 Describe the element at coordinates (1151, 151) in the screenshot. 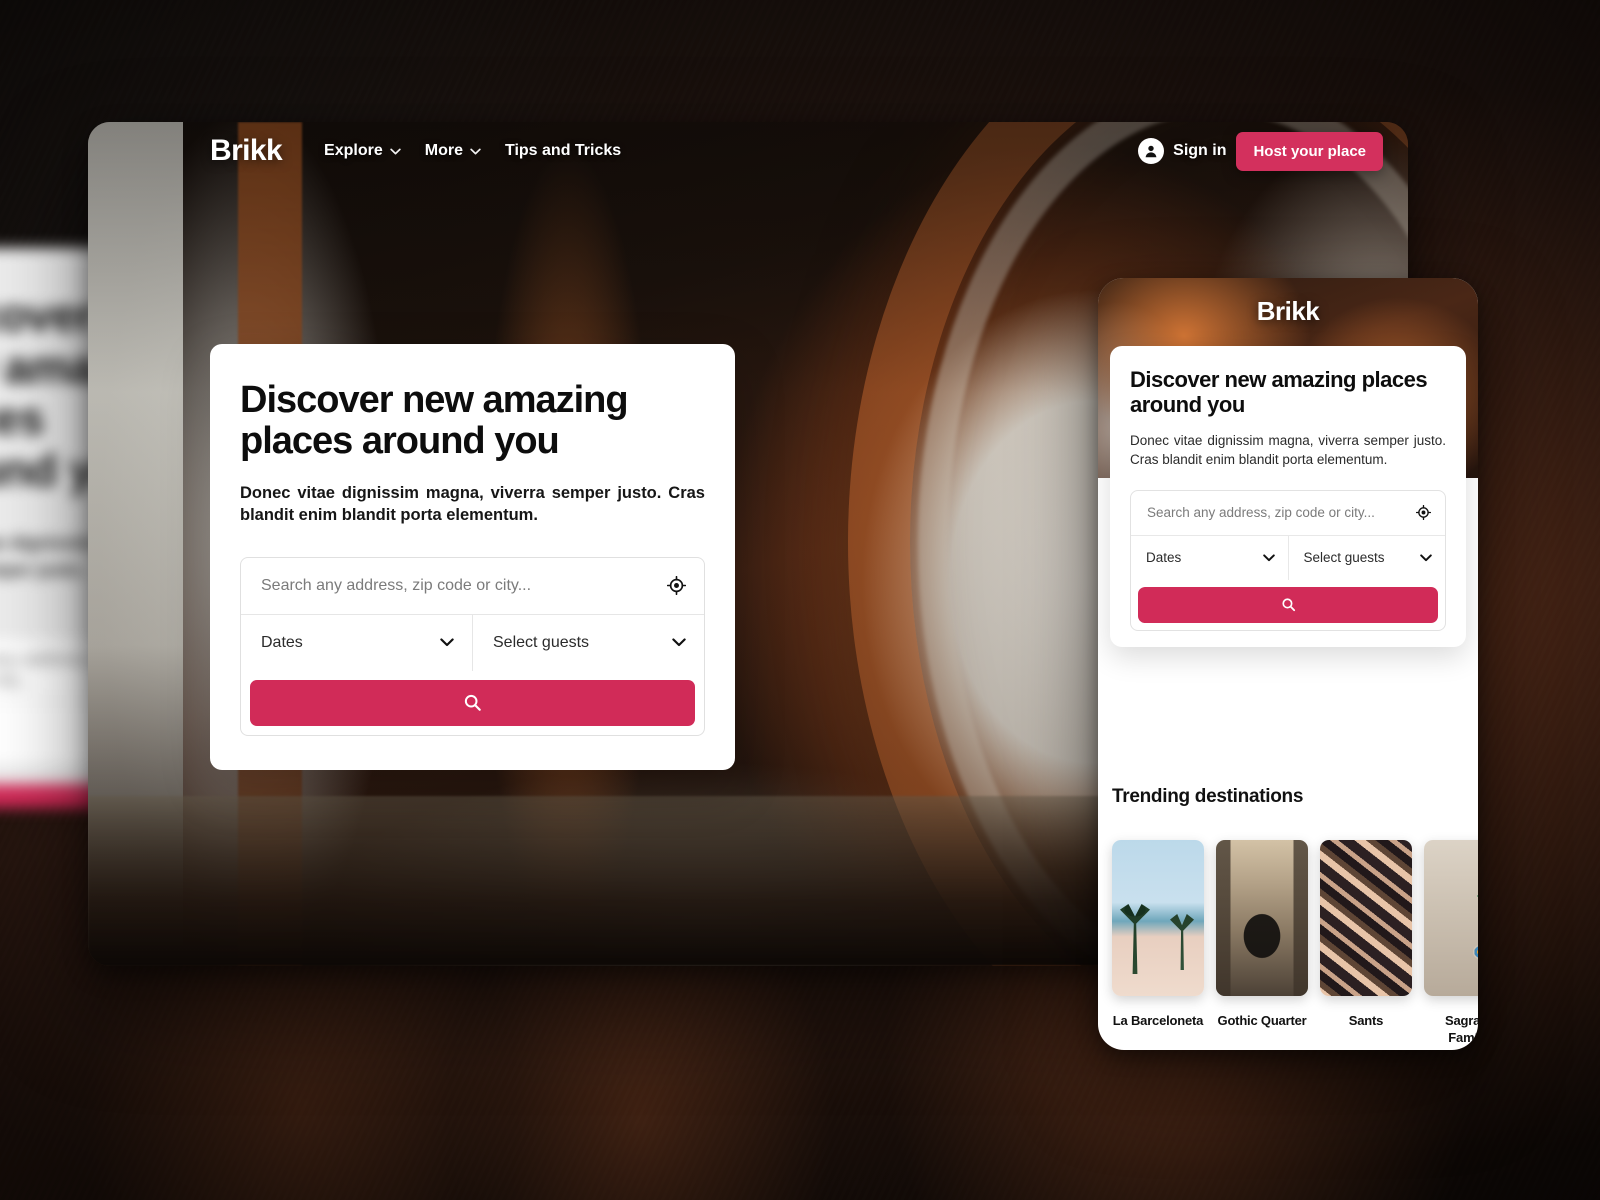

I see `user-circle-icon` at that location.